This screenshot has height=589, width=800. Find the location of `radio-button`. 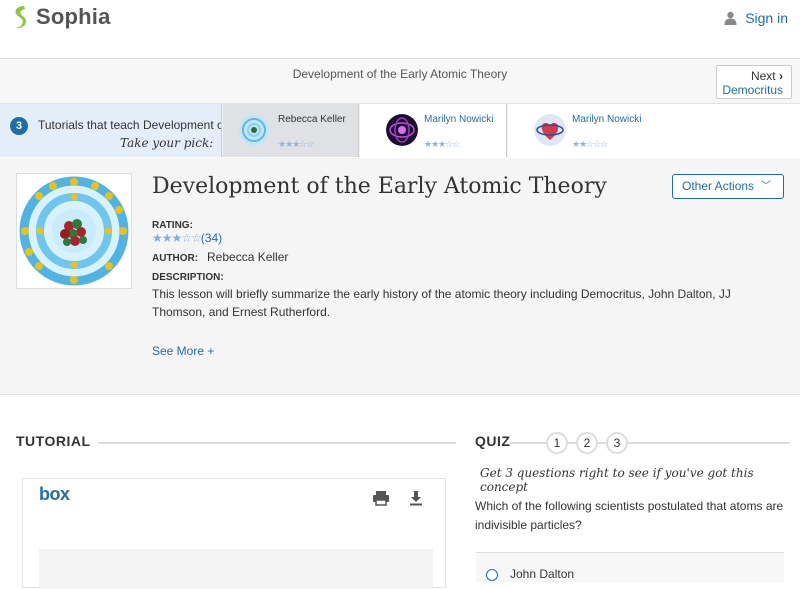

radio-button is located at coordinates (492, 575).